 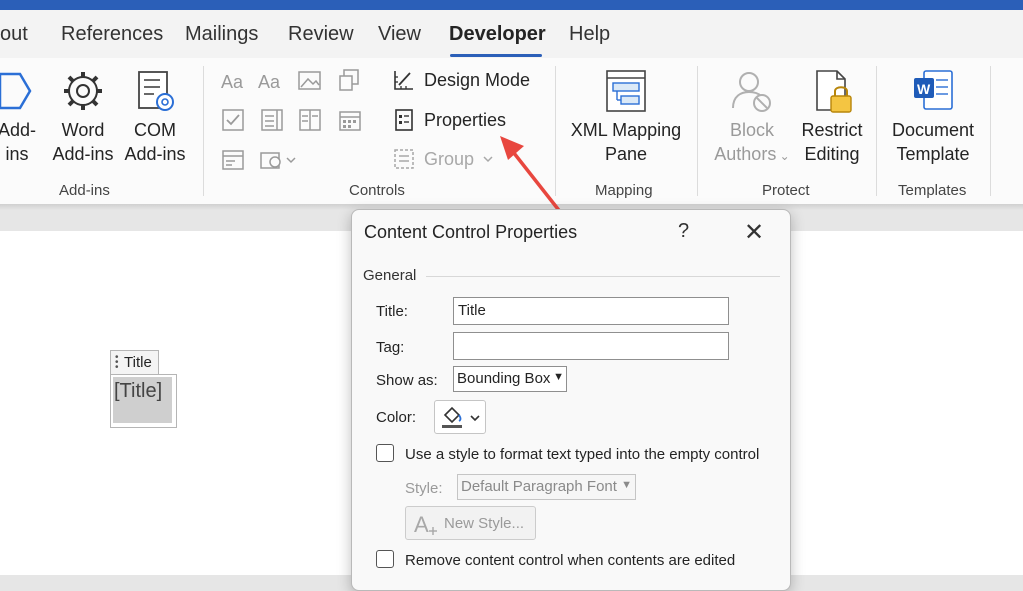 What do you see at coordinates (539, 486) in the screenshot?
I see `style-value: Default Paragraph Font` at bounding box center [539, 486].